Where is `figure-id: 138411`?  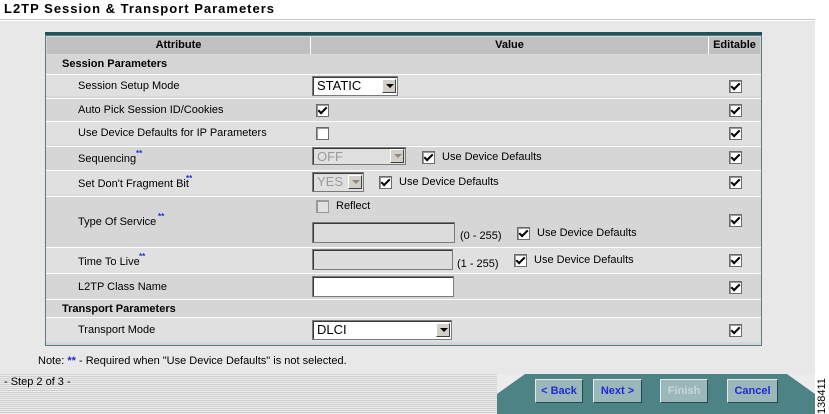 figure-id: 138411 is located at coordinates (822, 396).